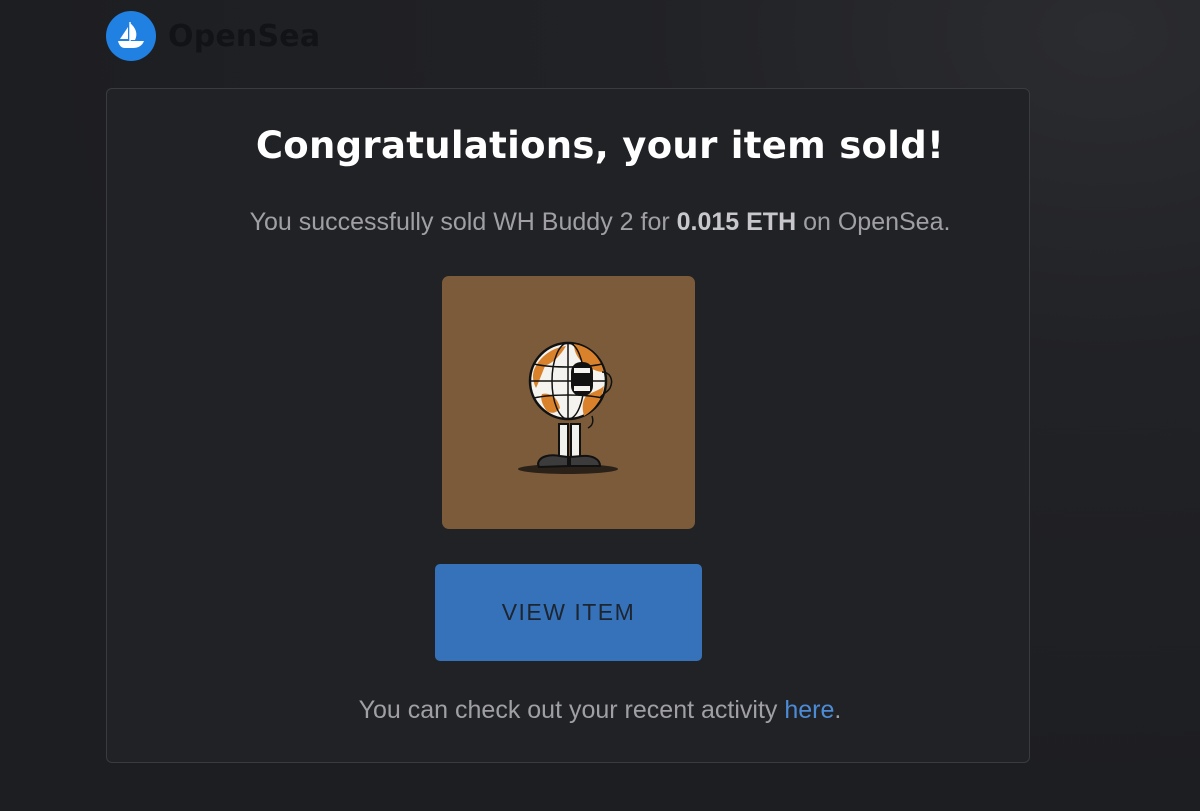 The width and height of the screenshot is (1200, 811). I want to click on brand-name: OpenSea, so click(244, 36).